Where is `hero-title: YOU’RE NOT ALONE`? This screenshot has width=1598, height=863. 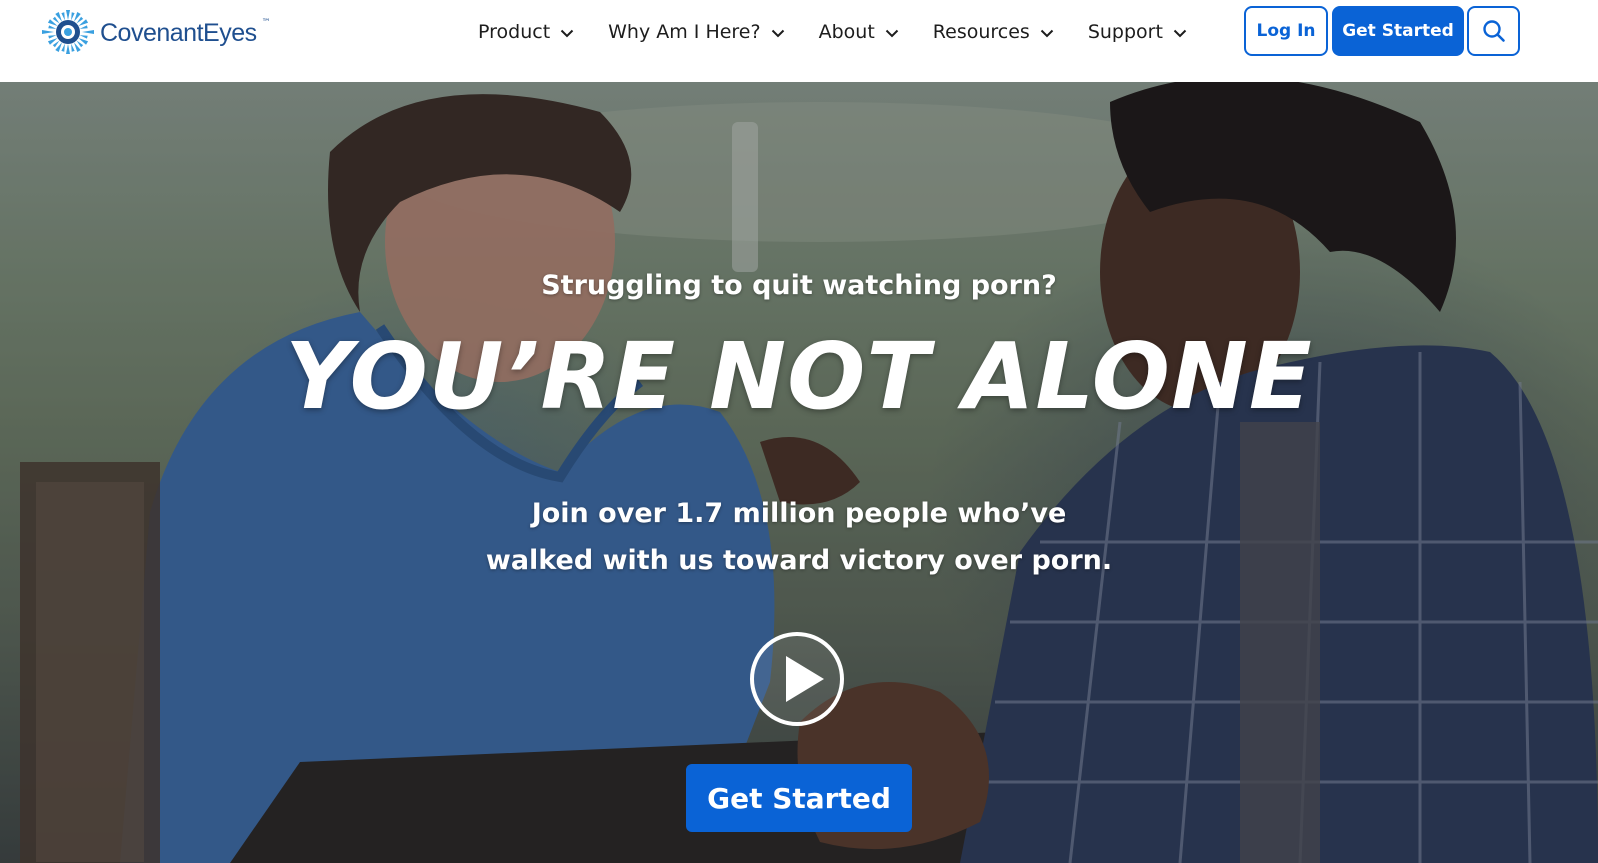 hero-title: YOU’RE NOT ALONE is located at coordinates (799, 376).